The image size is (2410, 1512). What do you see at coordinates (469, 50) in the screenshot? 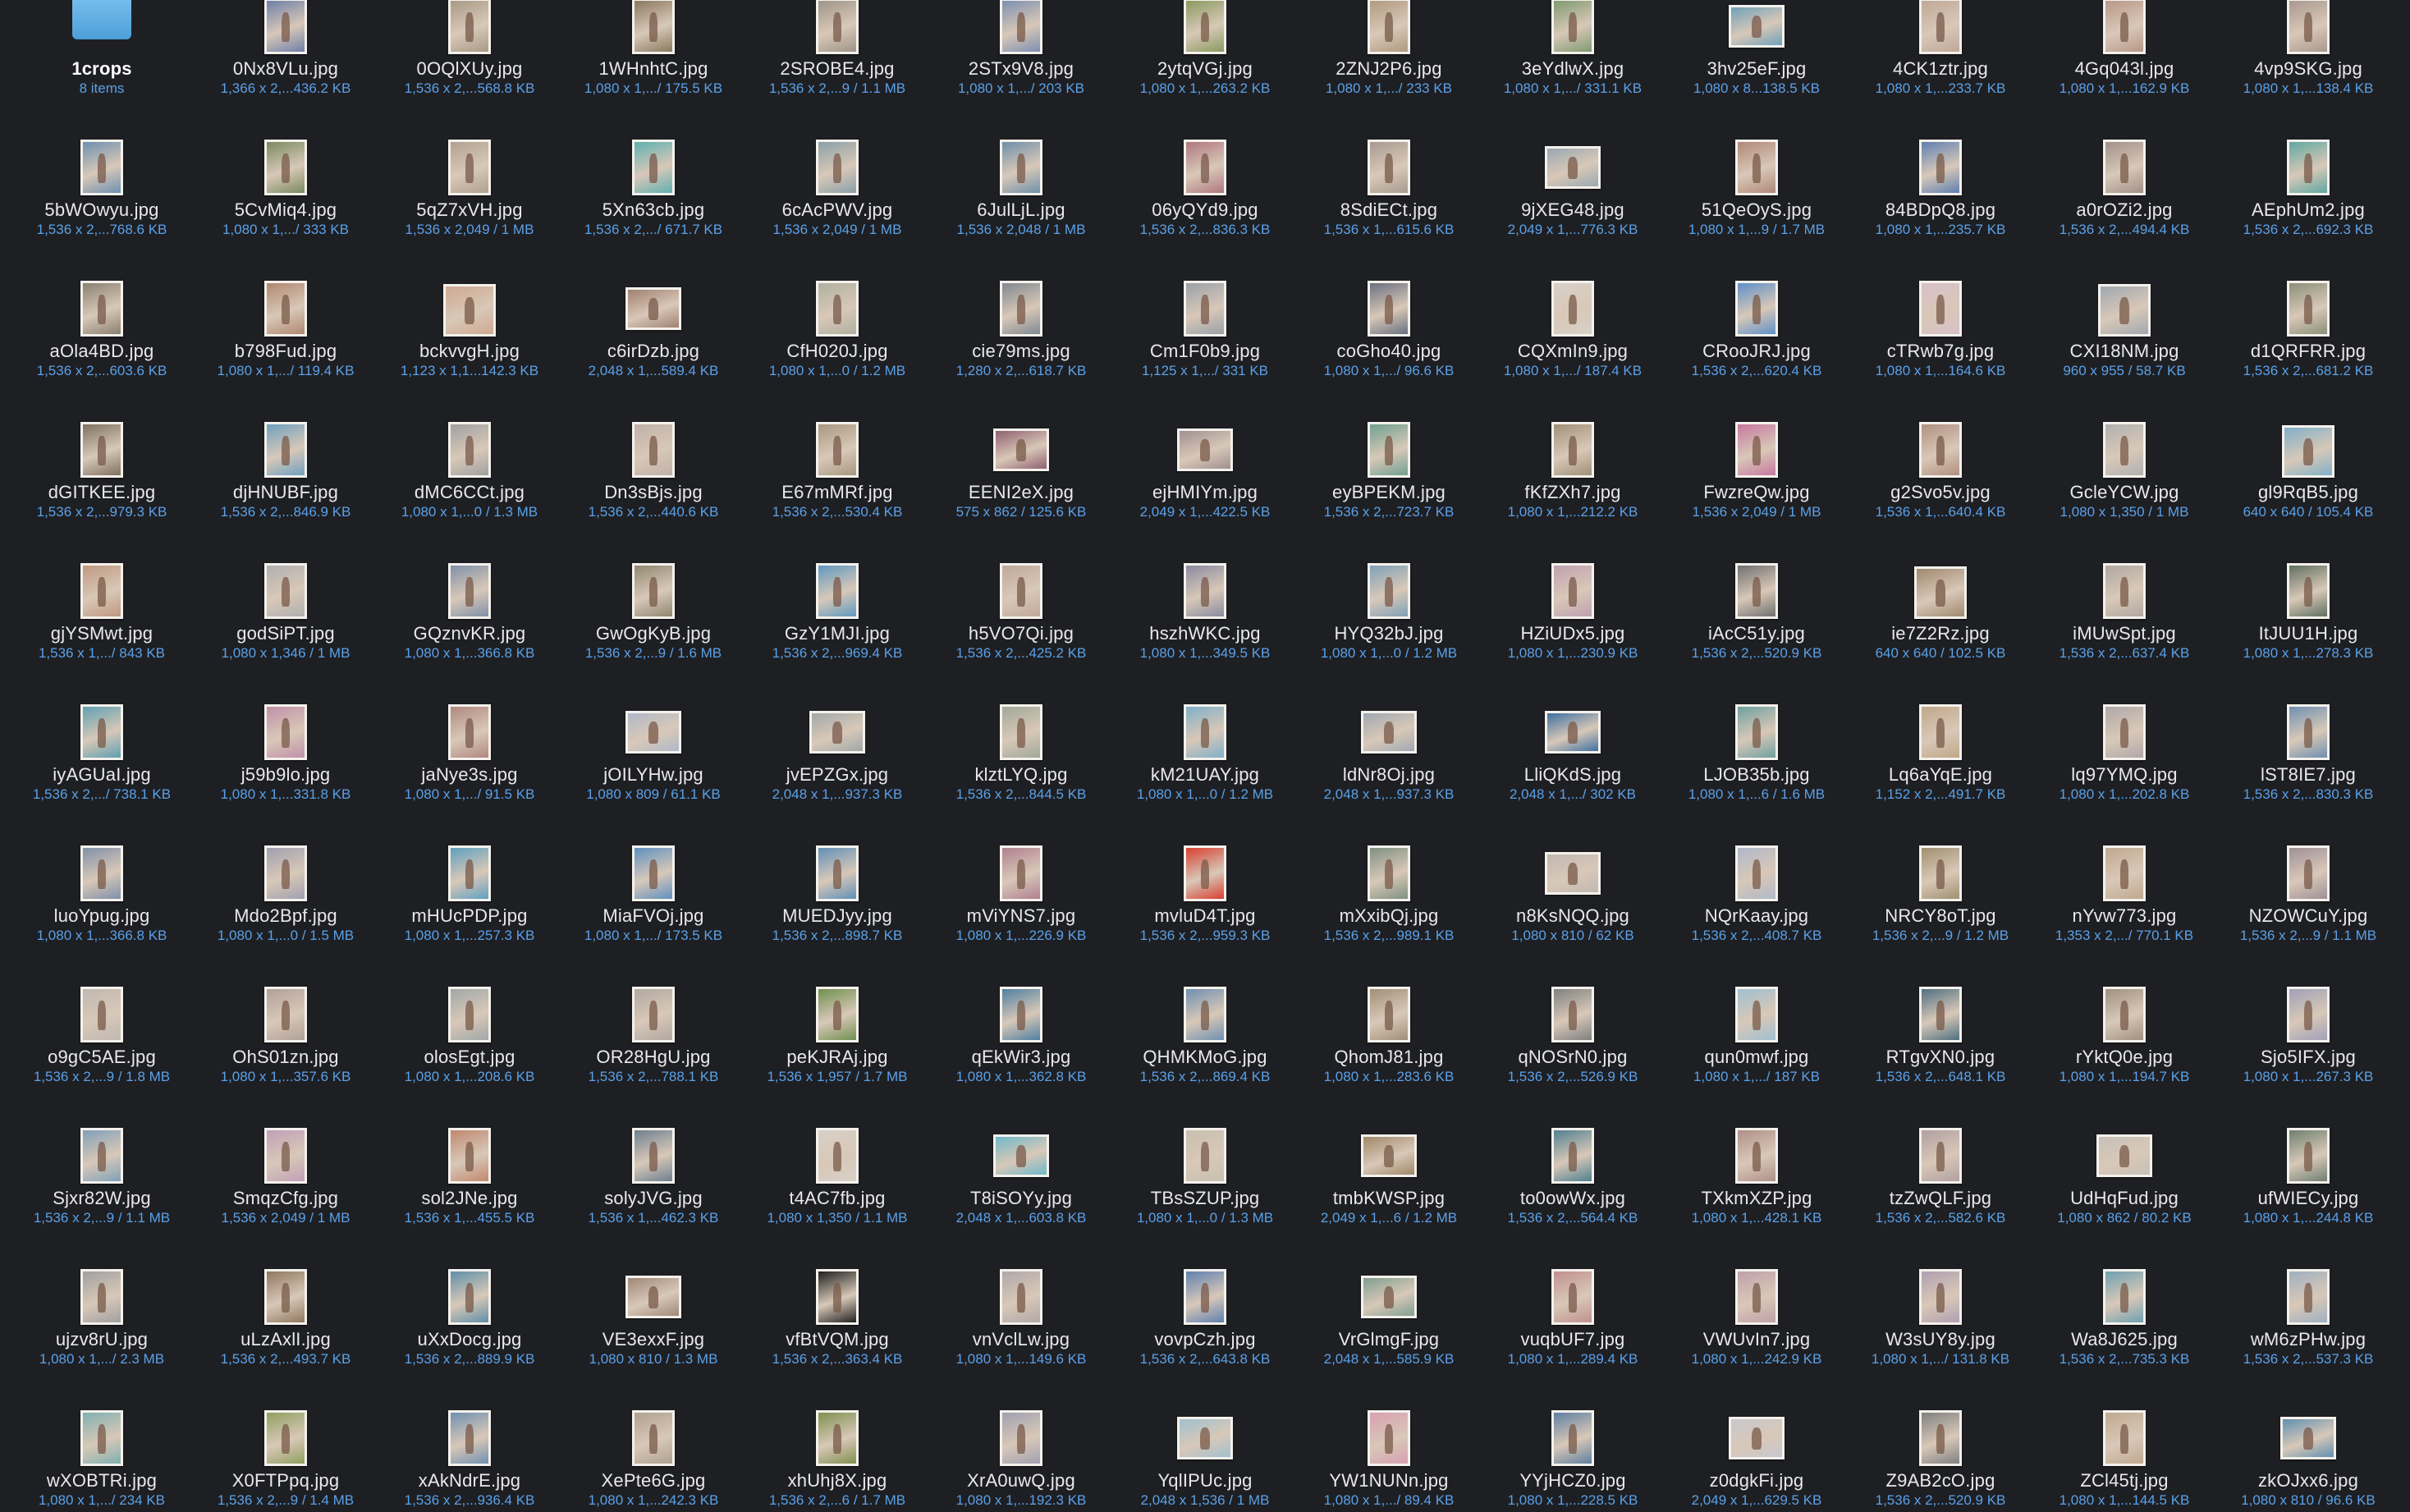
I see `file-item: 0OQlXUy.jpg 1,536 x 2,...568.8 KB` at bounding box center [469, 50].